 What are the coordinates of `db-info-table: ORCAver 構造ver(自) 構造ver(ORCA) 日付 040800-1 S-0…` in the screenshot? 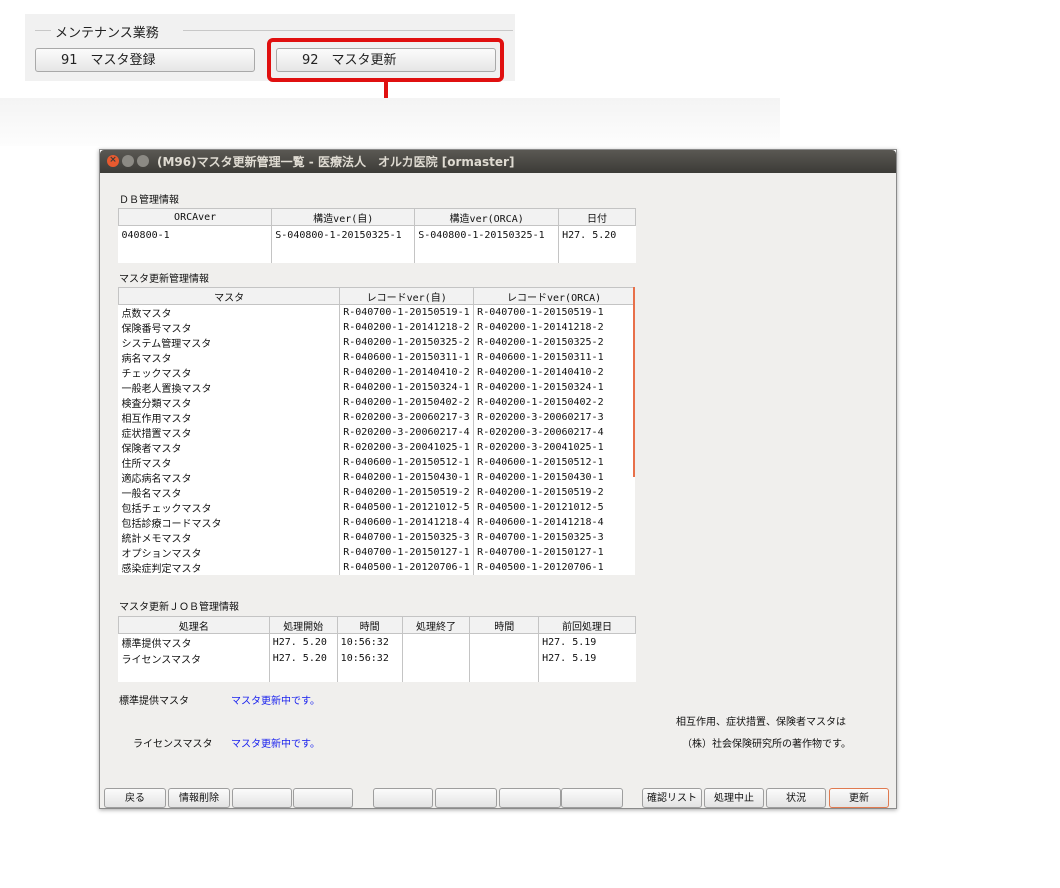 It's located at (376, 235).